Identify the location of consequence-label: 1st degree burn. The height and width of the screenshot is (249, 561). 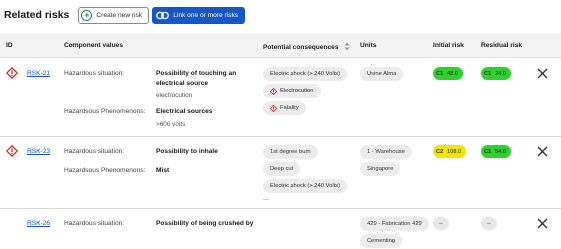
(290, 152).